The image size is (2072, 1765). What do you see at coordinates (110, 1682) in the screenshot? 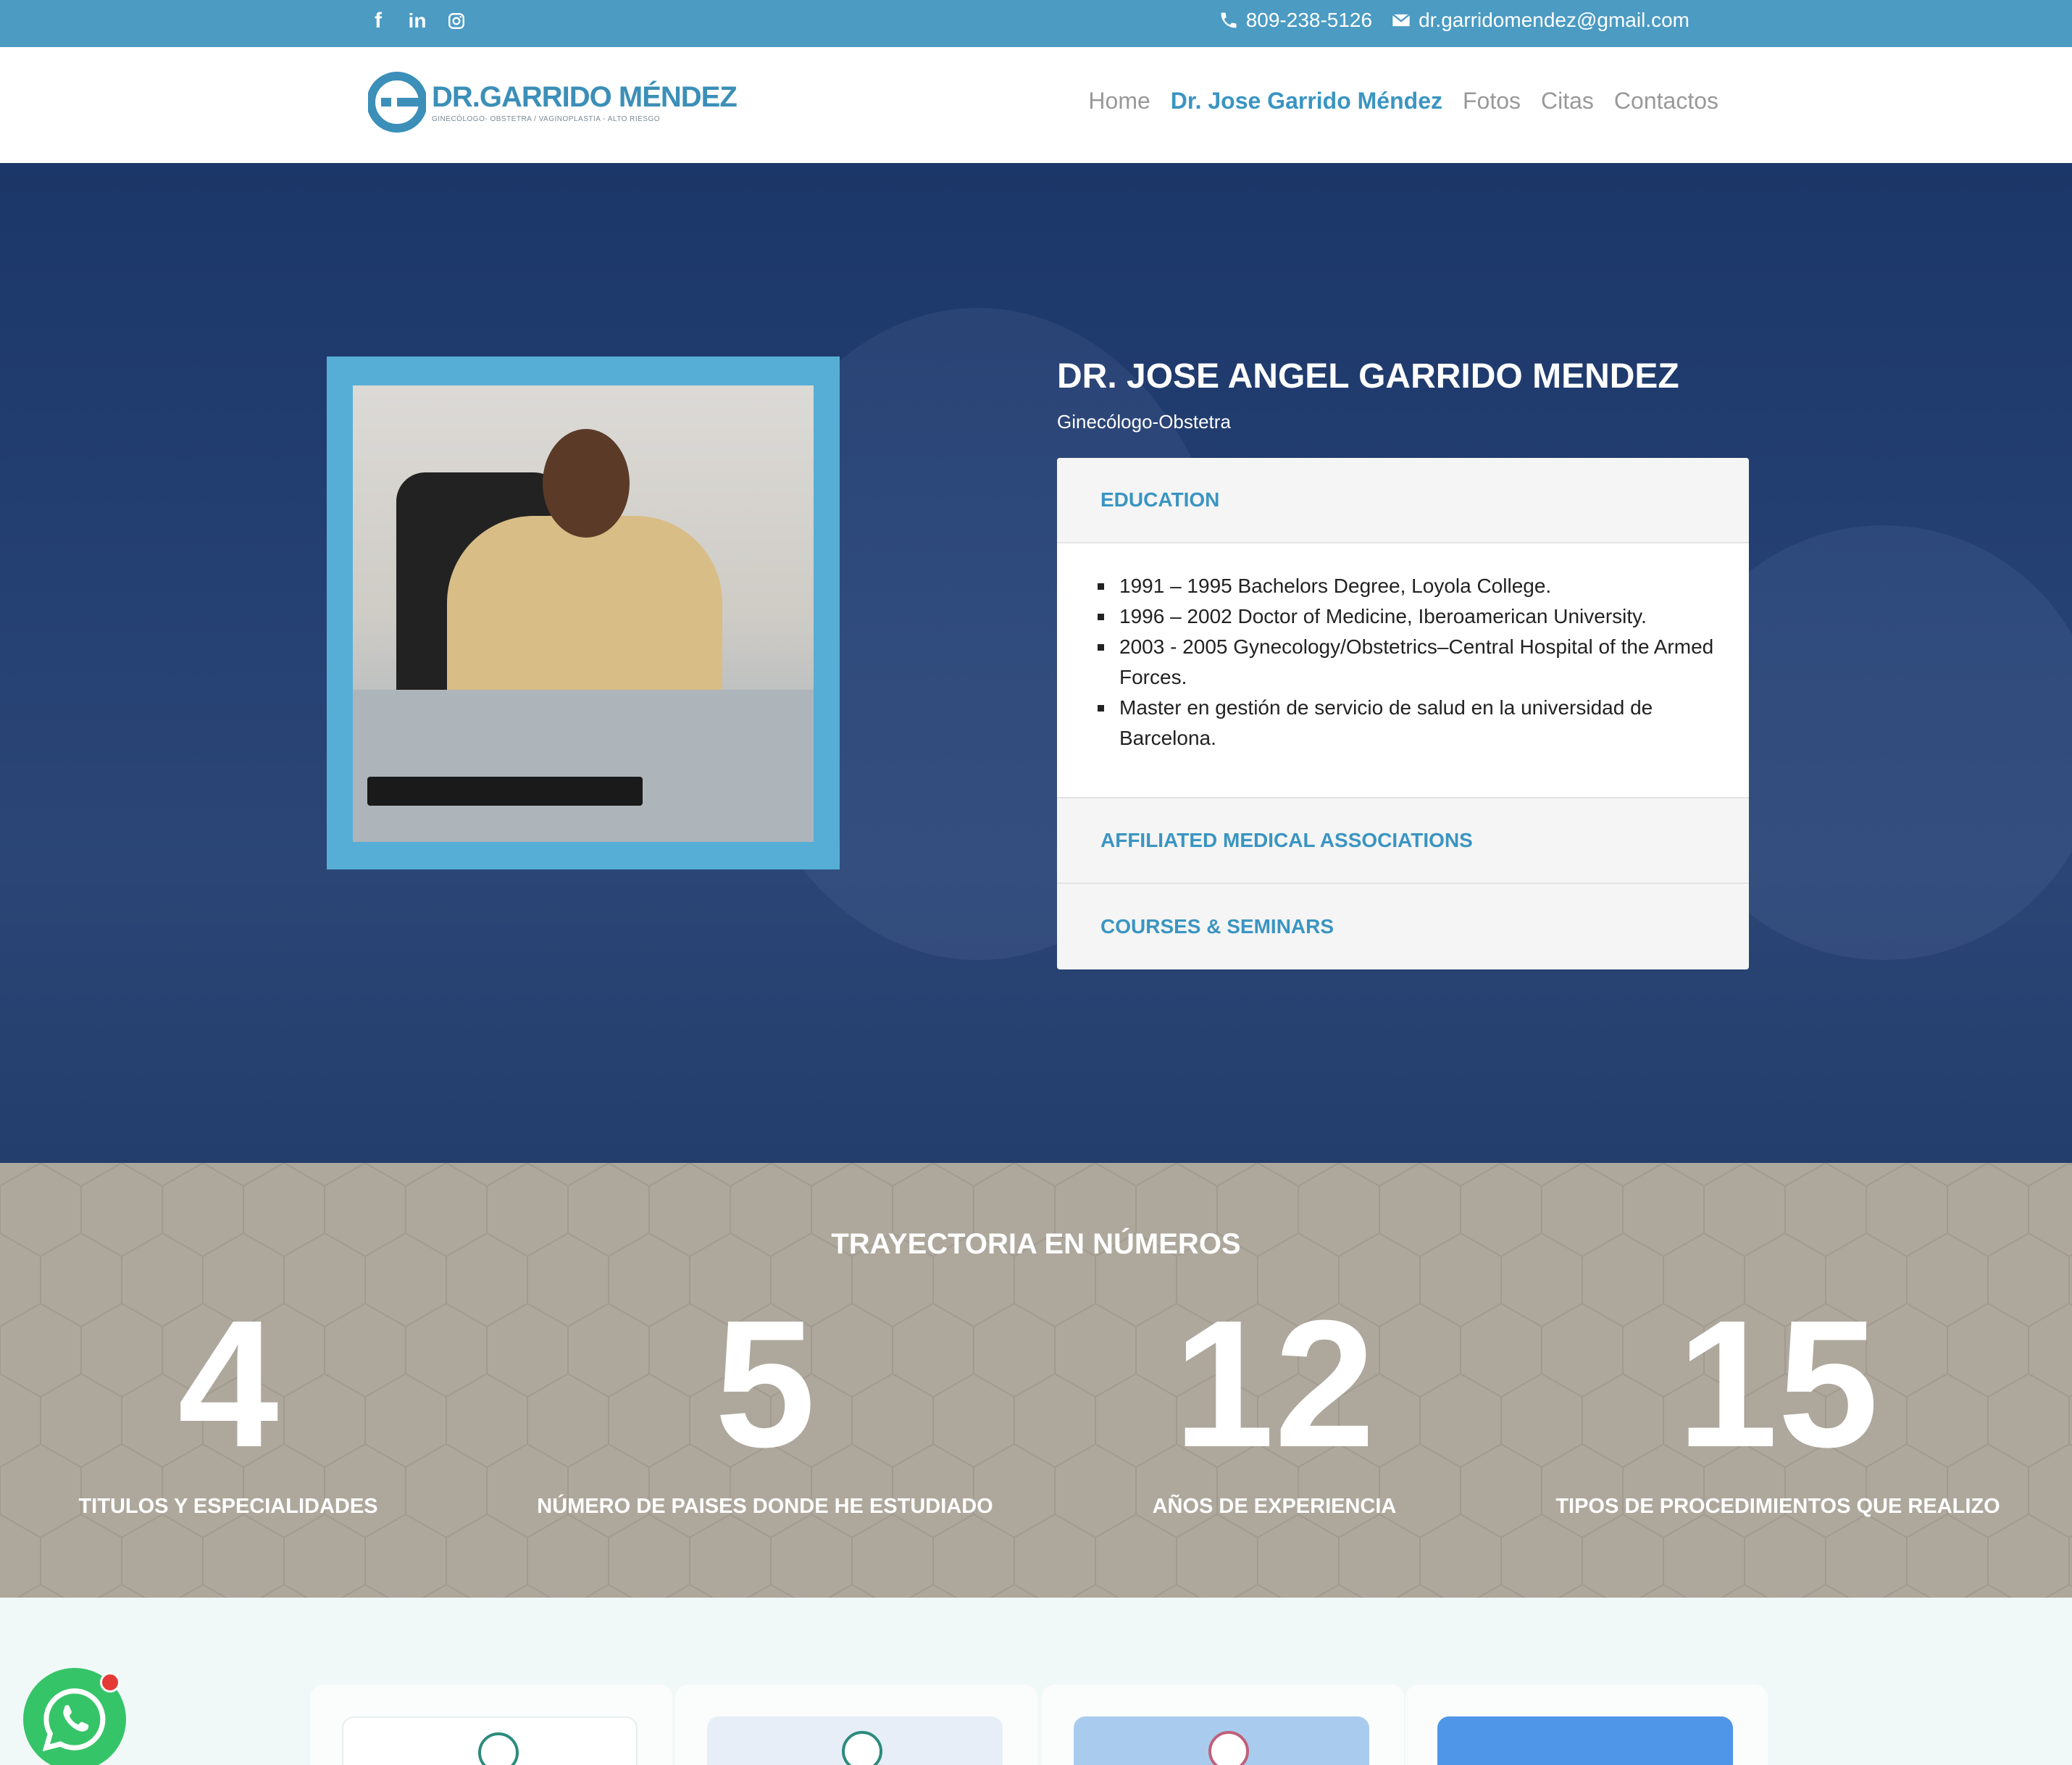
I see `notification-badge` at bounding box center [110, 1682].